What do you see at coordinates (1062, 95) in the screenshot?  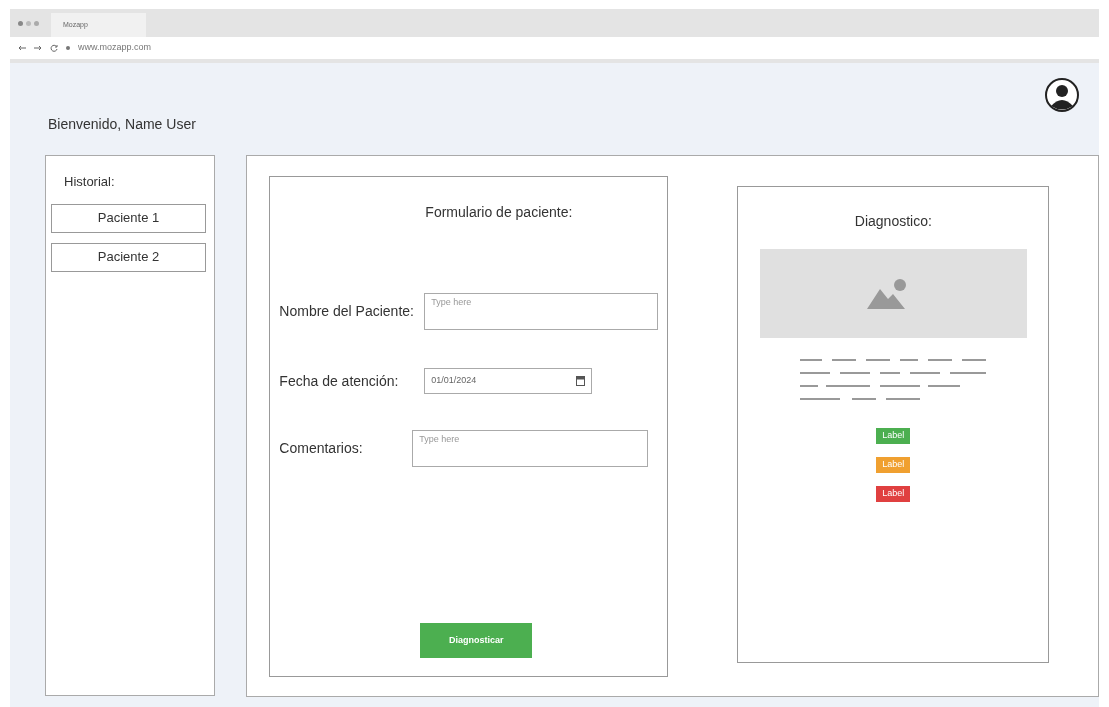 I see `avatar-icon` at bounding box center [1062, 95].